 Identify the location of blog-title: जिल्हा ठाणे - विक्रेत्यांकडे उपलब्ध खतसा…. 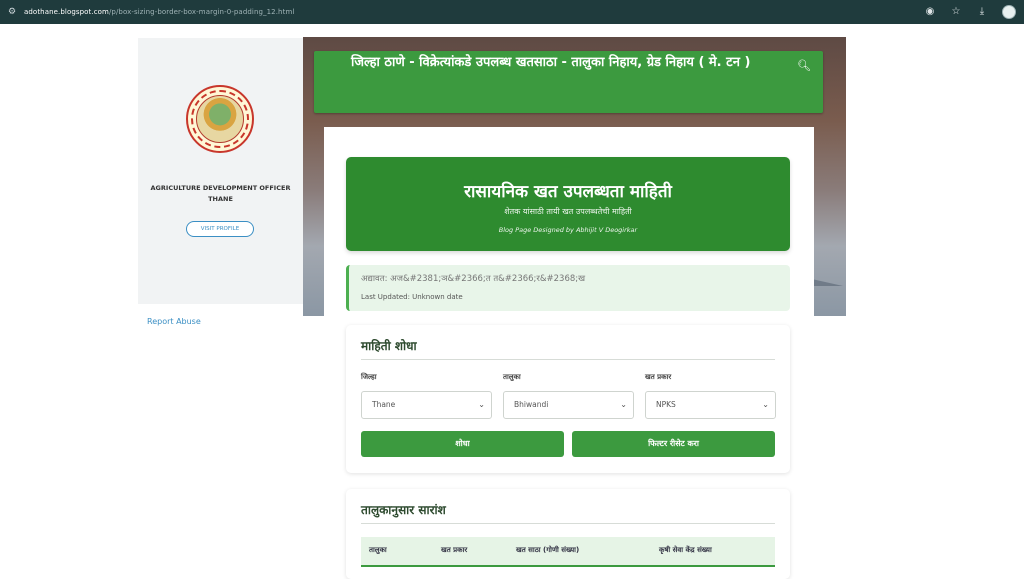
(561, 63).